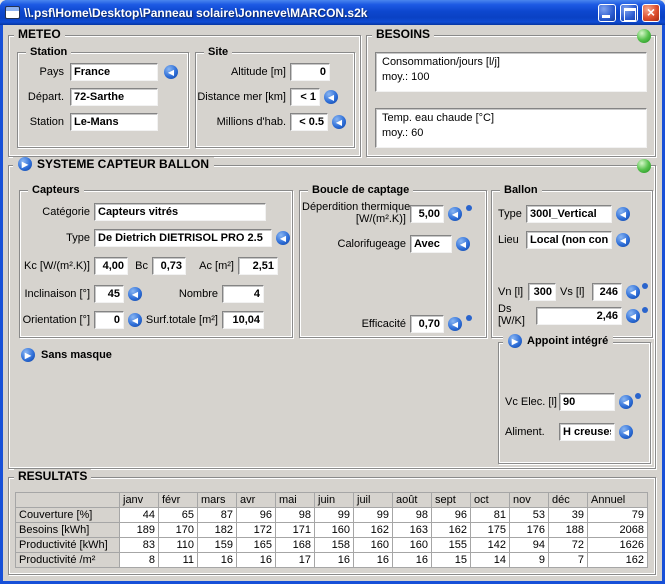 The width and height of the screenshot is (665, 584). I want to click on distance-mer-picker-button, so click(331, 97).